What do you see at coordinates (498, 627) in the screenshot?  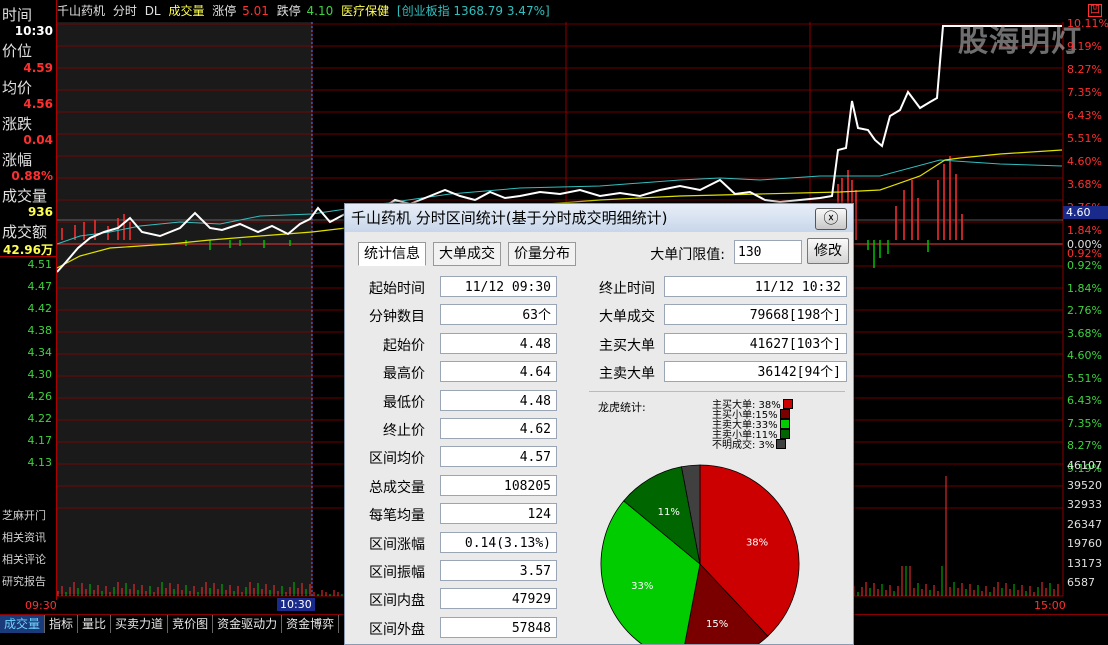 I see `stat-value: 57848` at bounding box center [498, 627].